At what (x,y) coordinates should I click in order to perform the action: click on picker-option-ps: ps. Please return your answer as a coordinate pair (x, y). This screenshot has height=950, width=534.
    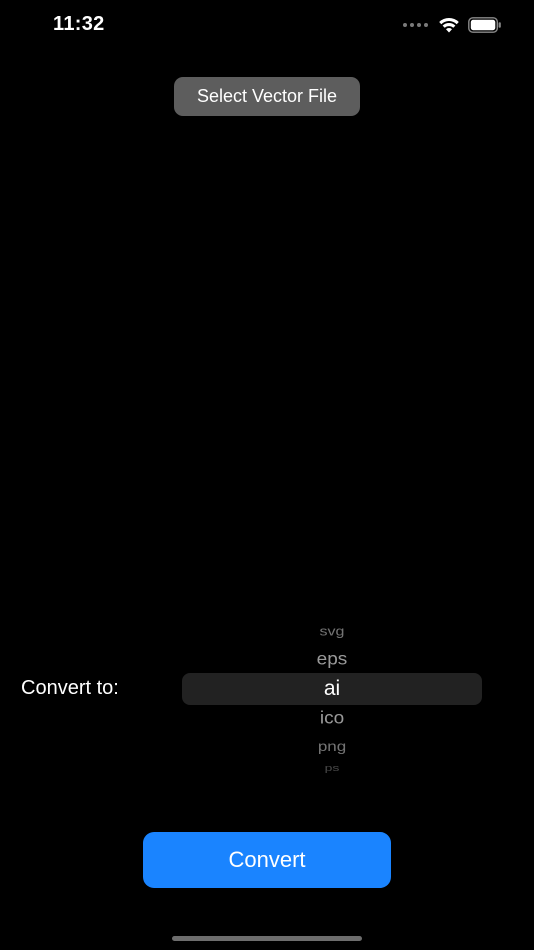
    Looking at the image, I should click on (332, 768).